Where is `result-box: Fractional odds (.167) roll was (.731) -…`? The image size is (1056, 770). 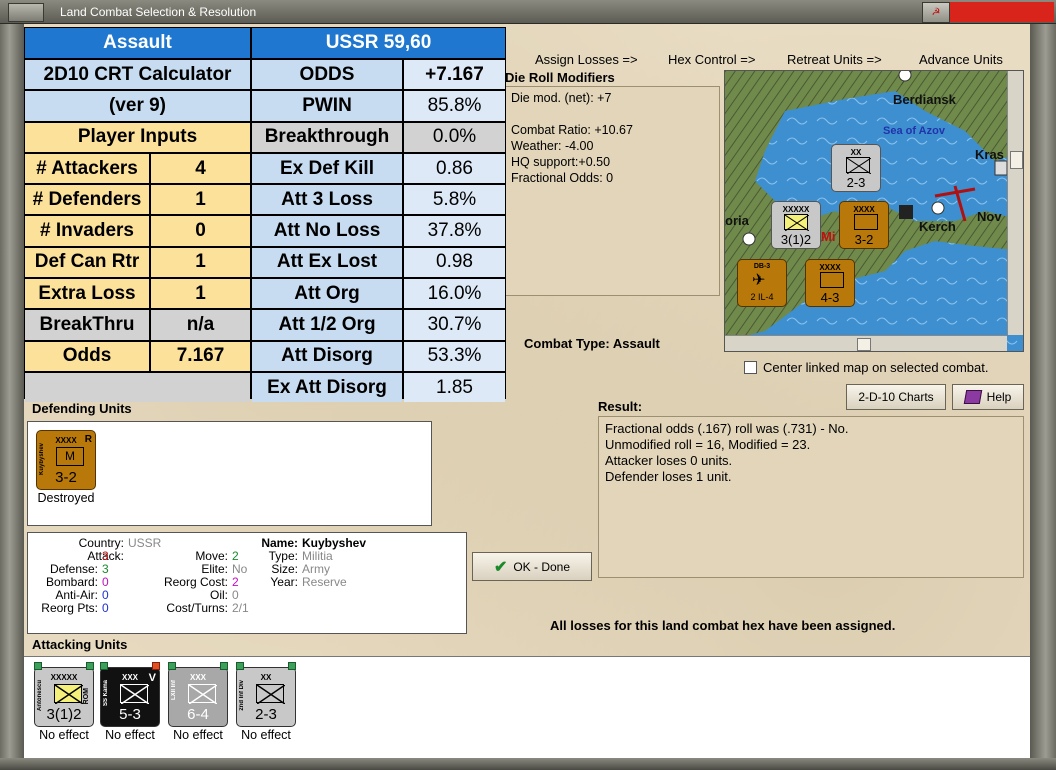
result-box: Fractional odds (.167) roll was (.731) -… is located at coordinates (811, 497).